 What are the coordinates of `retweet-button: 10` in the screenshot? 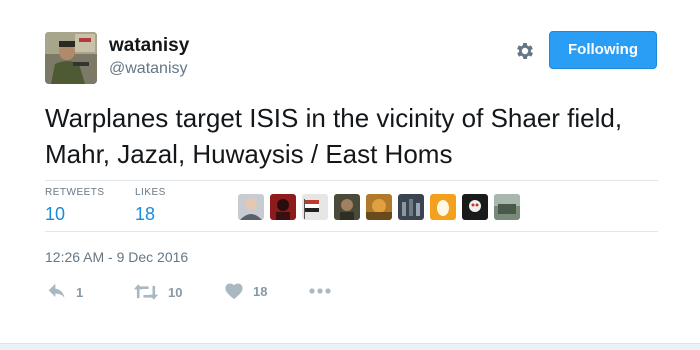 It's located at (157, 292).